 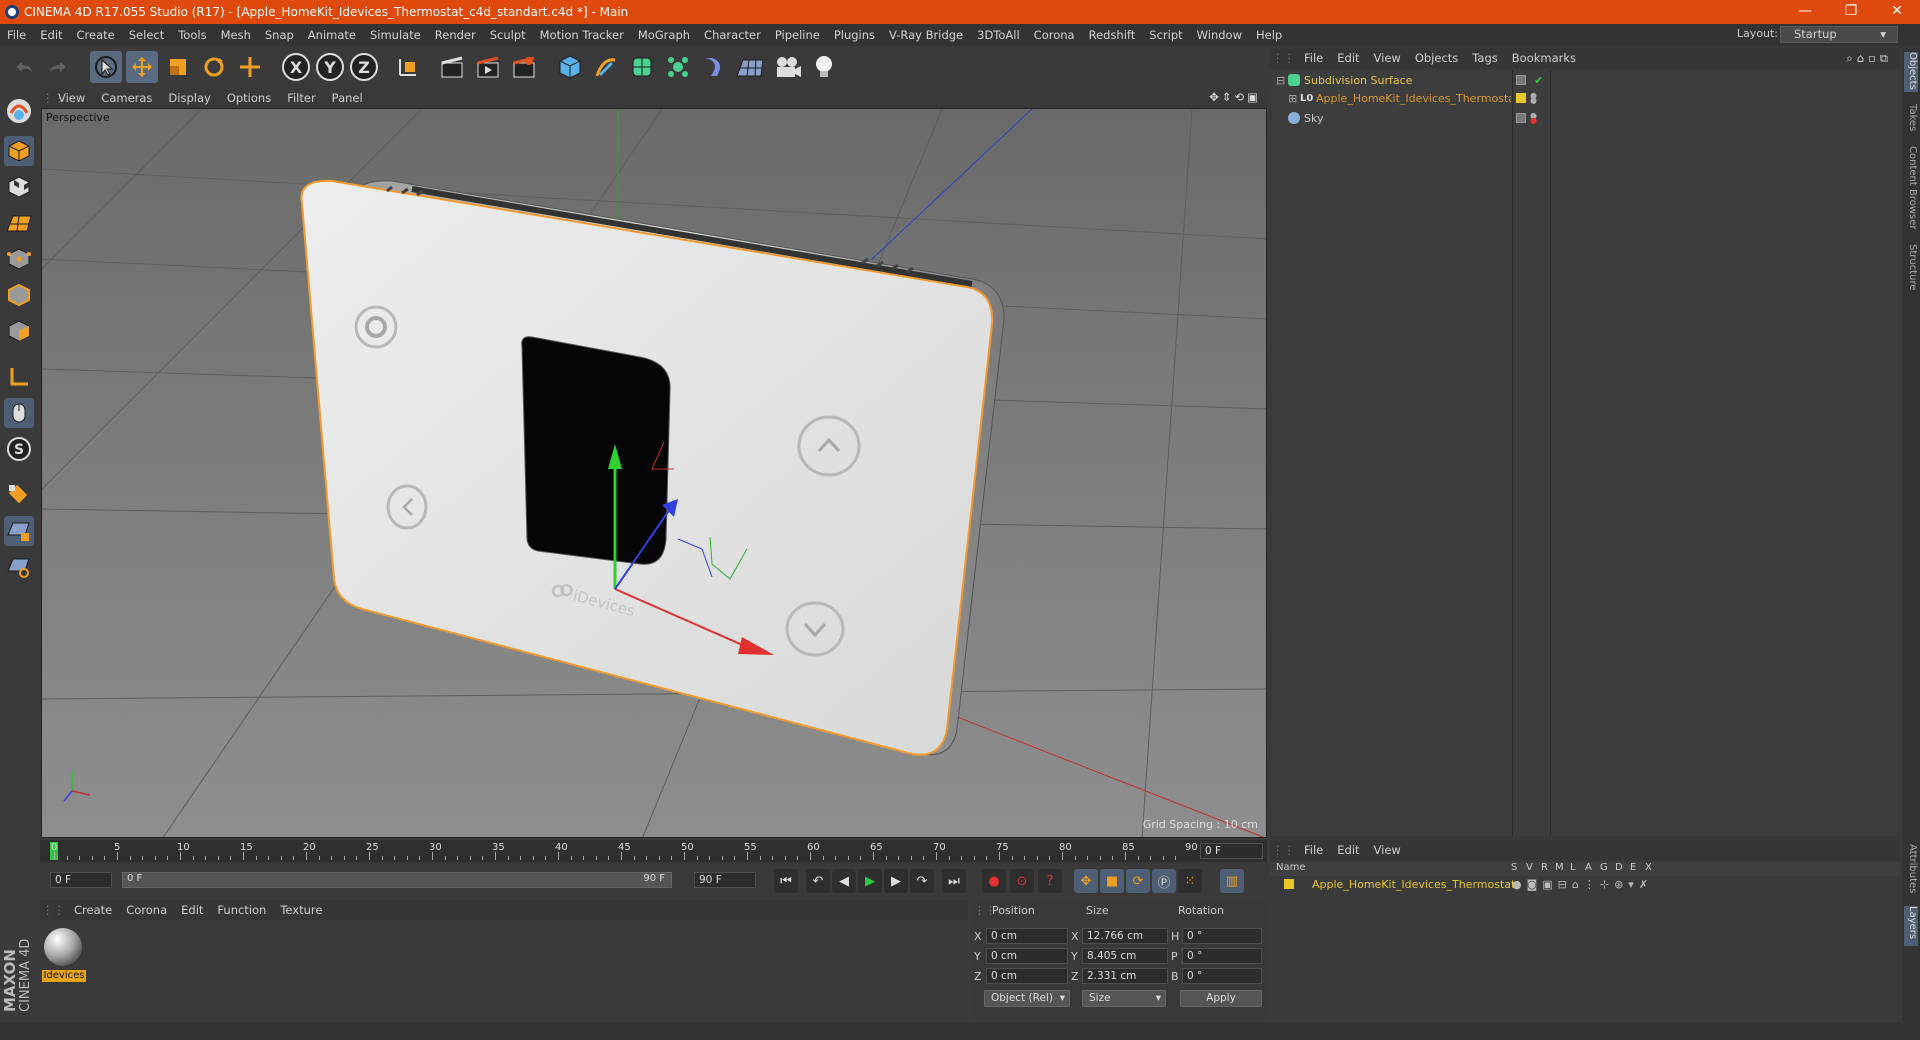 I want to click on live-selection-button, so click(x=106, y=67).